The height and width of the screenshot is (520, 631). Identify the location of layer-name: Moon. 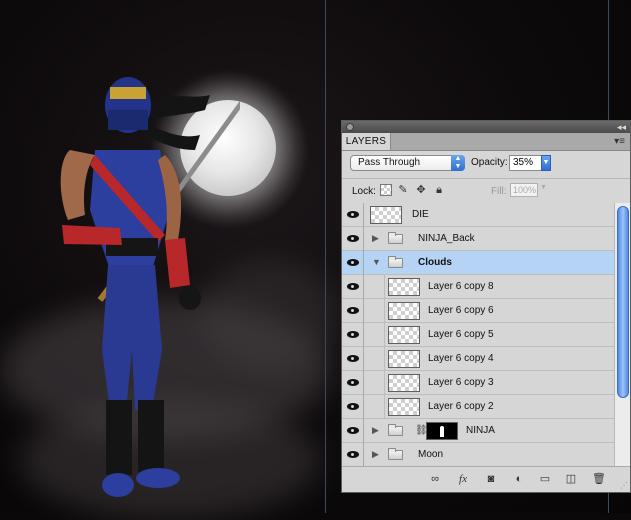
(431, 454).